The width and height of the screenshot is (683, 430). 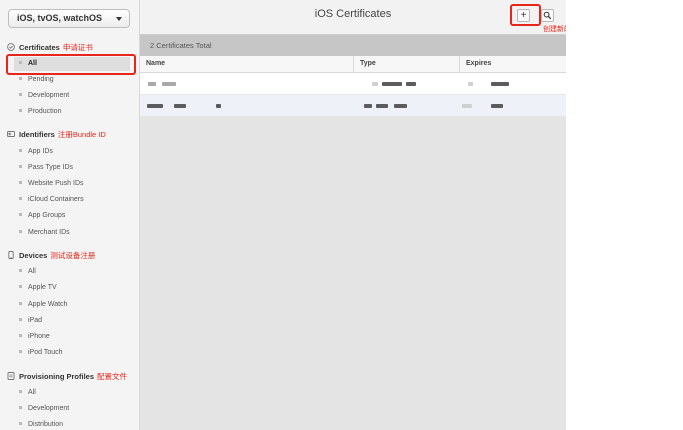 I want to click on section-profiles-label: Provisioning Profiles, so click(x=57, y=376).